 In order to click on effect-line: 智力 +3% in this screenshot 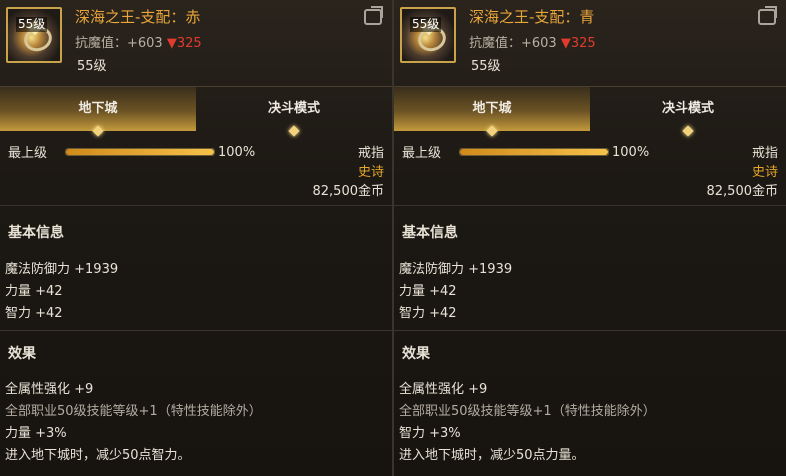, I will do `click(430, 433)`.